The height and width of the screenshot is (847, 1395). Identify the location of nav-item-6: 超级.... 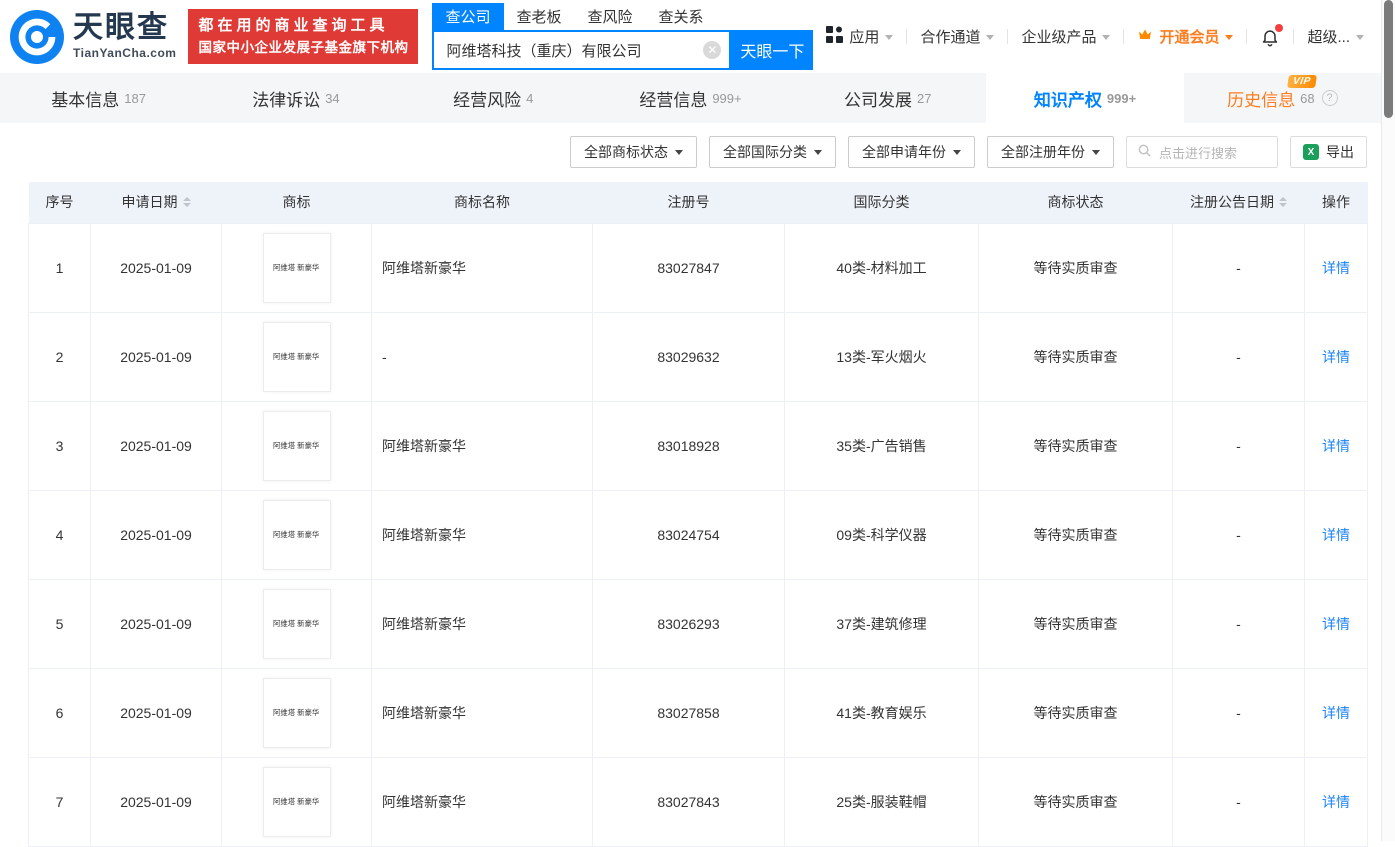
(1335, 36).